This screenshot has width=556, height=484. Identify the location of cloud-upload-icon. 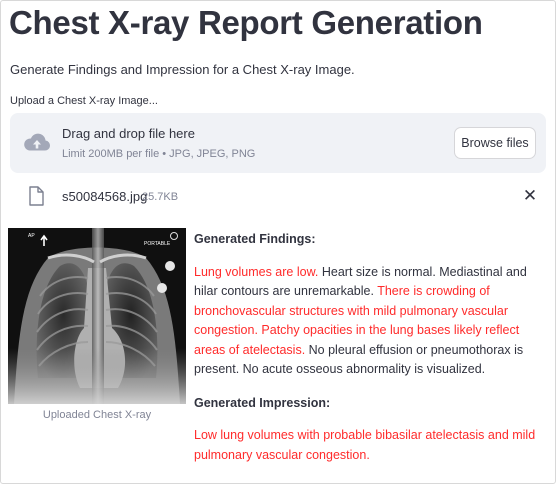
(37, 142).